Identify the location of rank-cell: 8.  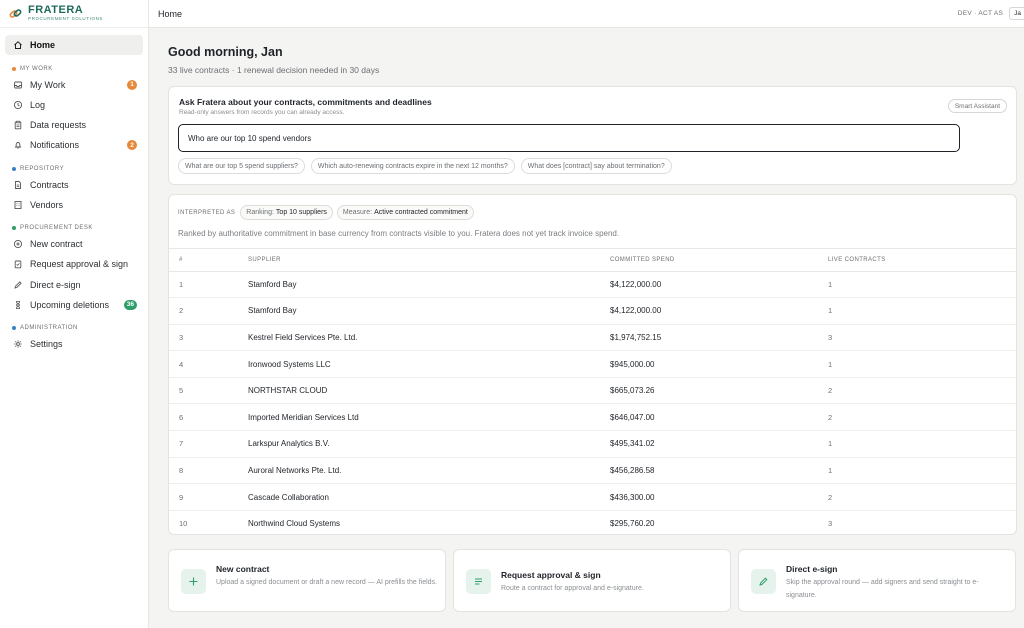
(208, 471).